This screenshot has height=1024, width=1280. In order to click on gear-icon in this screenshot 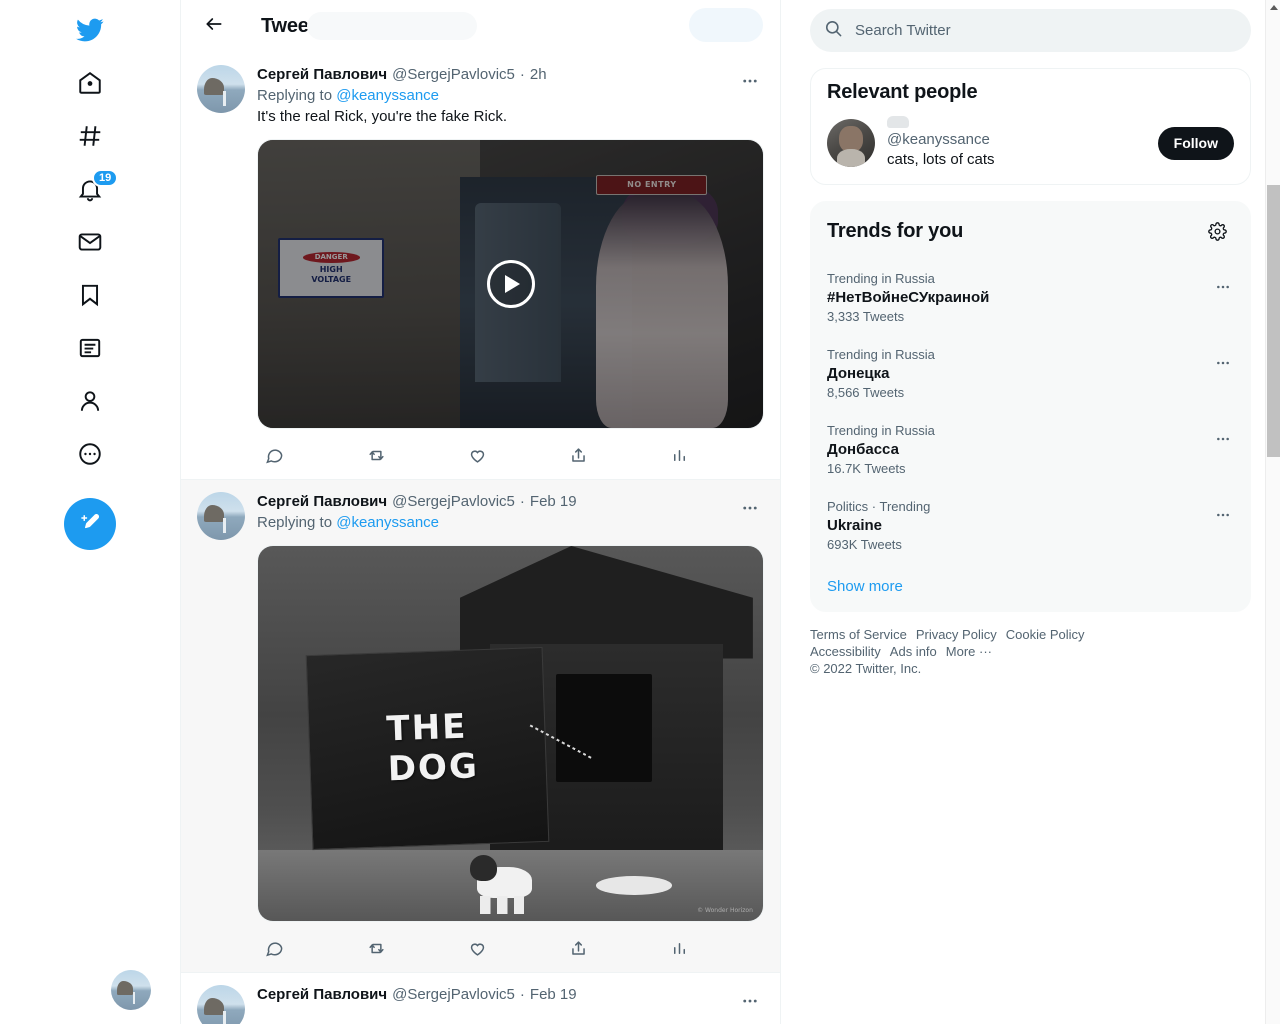, I will do `click(1217, 231)`.